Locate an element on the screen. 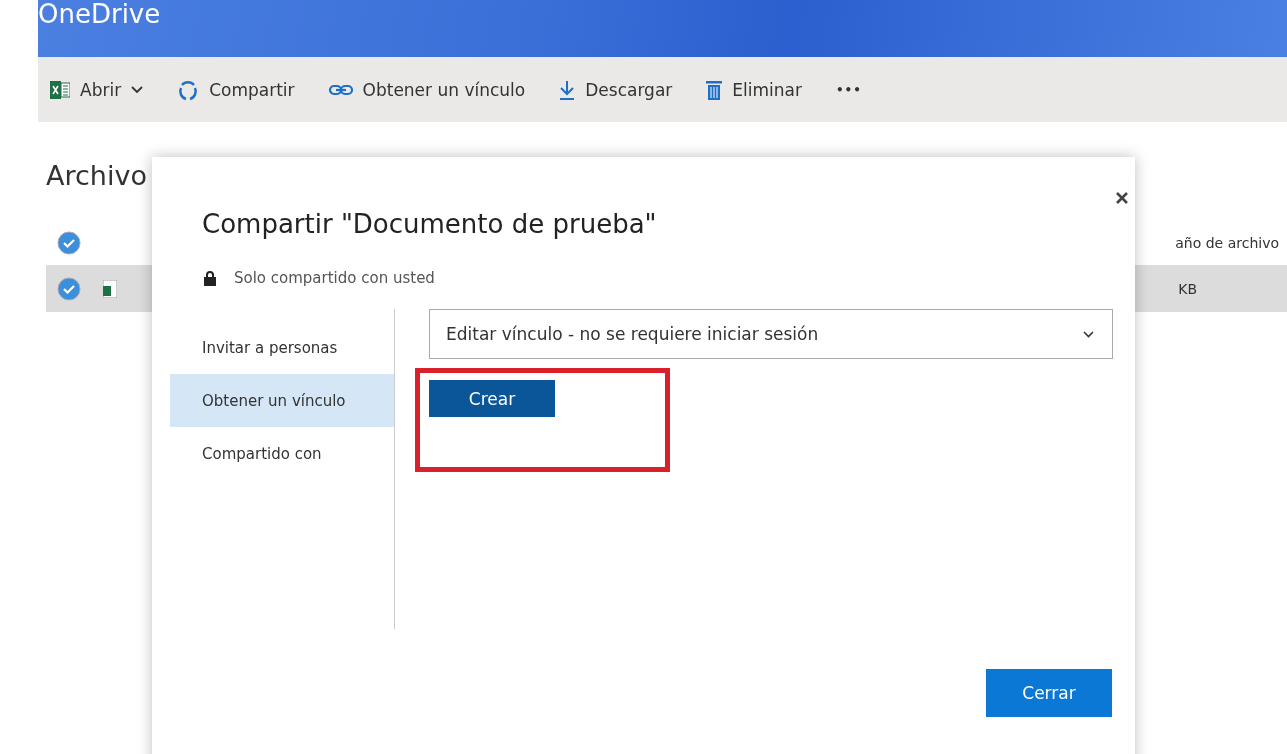 Image resolution: width=1287 pixels, height=754 pixels. nav-tab: Obtener un vínculo is located at coordinates (282, 400).